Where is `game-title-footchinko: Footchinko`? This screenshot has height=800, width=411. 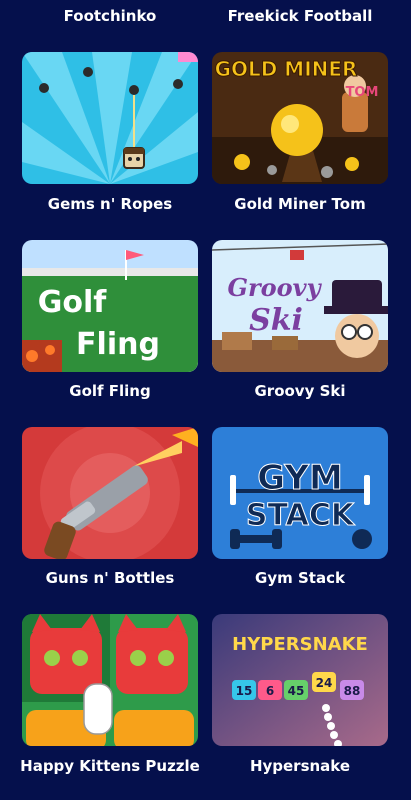 game-title-footchinko: Footchinko is located at coordinates (110, 16).